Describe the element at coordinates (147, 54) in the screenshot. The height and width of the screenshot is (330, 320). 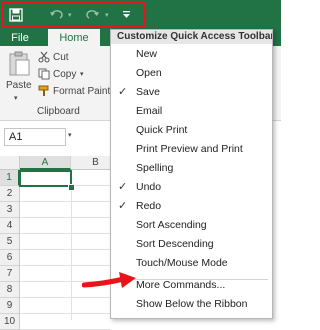
I see `menu-item-label: New` at that location.